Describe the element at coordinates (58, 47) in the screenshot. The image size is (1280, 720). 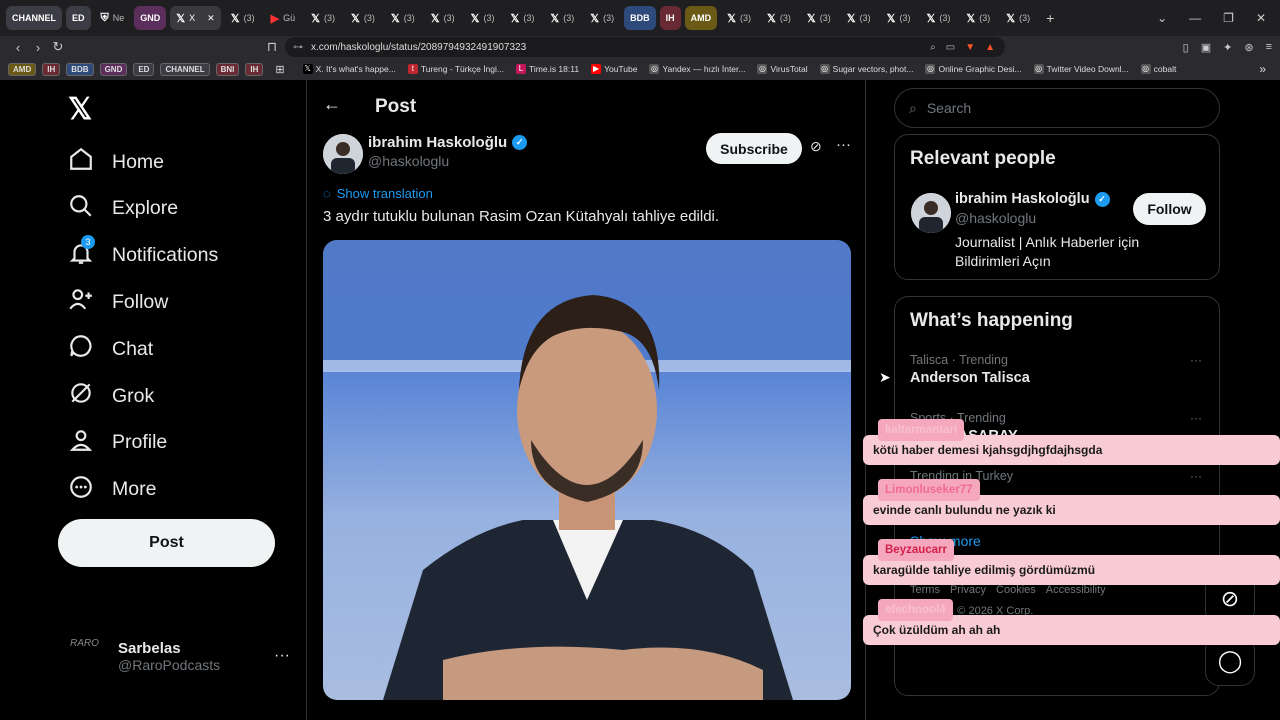
I see `reload-icon: ↻` at that location.